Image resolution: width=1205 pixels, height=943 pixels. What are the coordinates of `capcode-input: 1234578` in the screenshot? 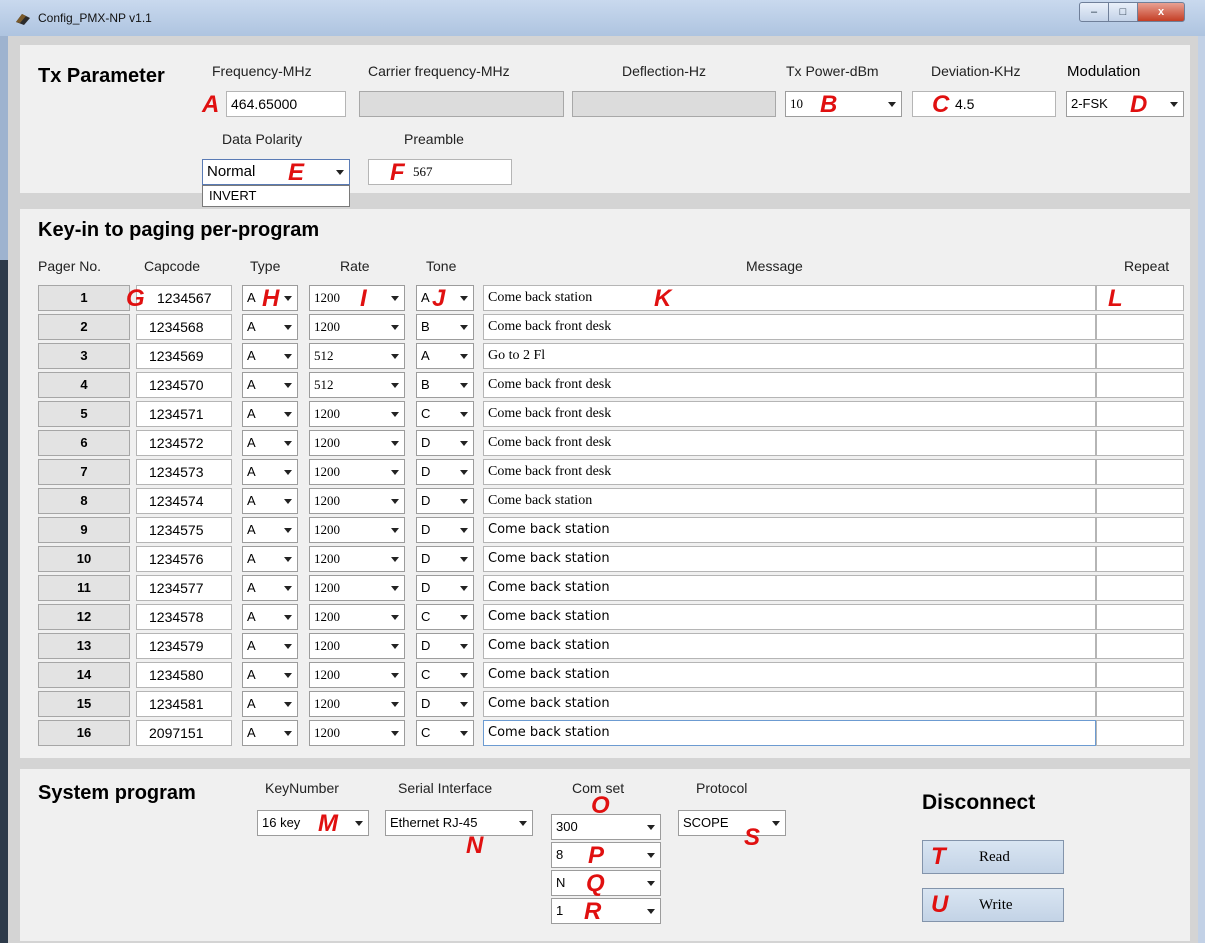 It's located at (184, 617).